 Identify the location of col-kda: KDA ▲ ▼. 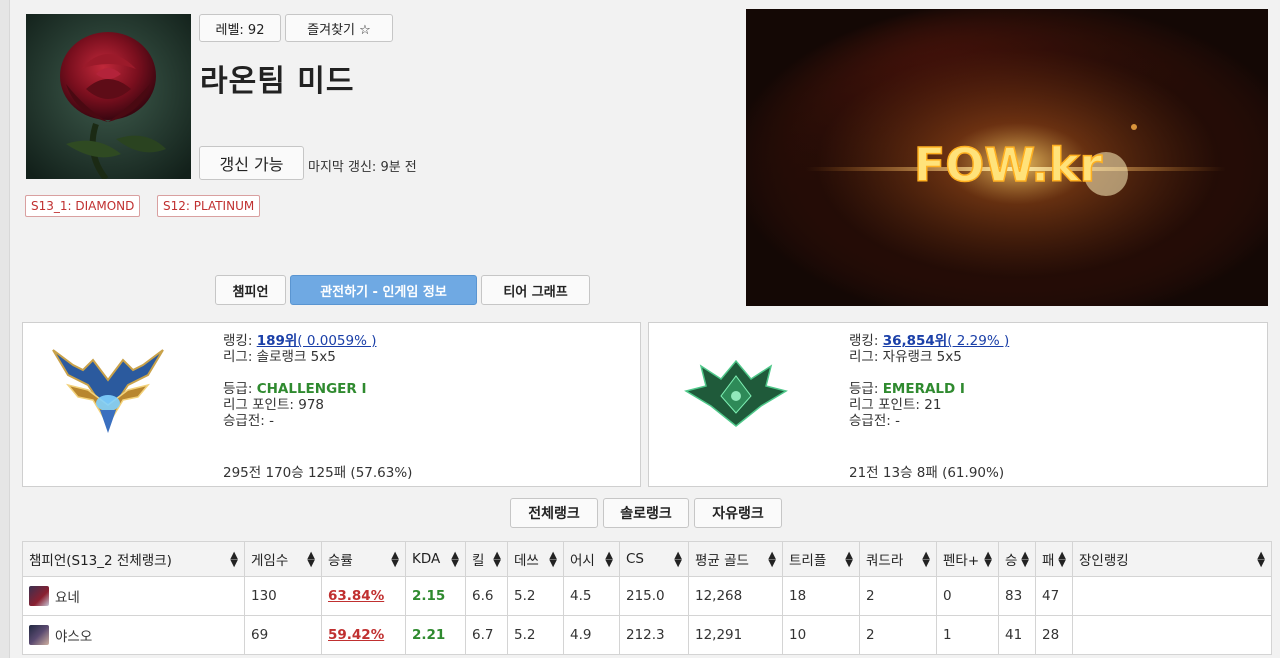
(435, 559).